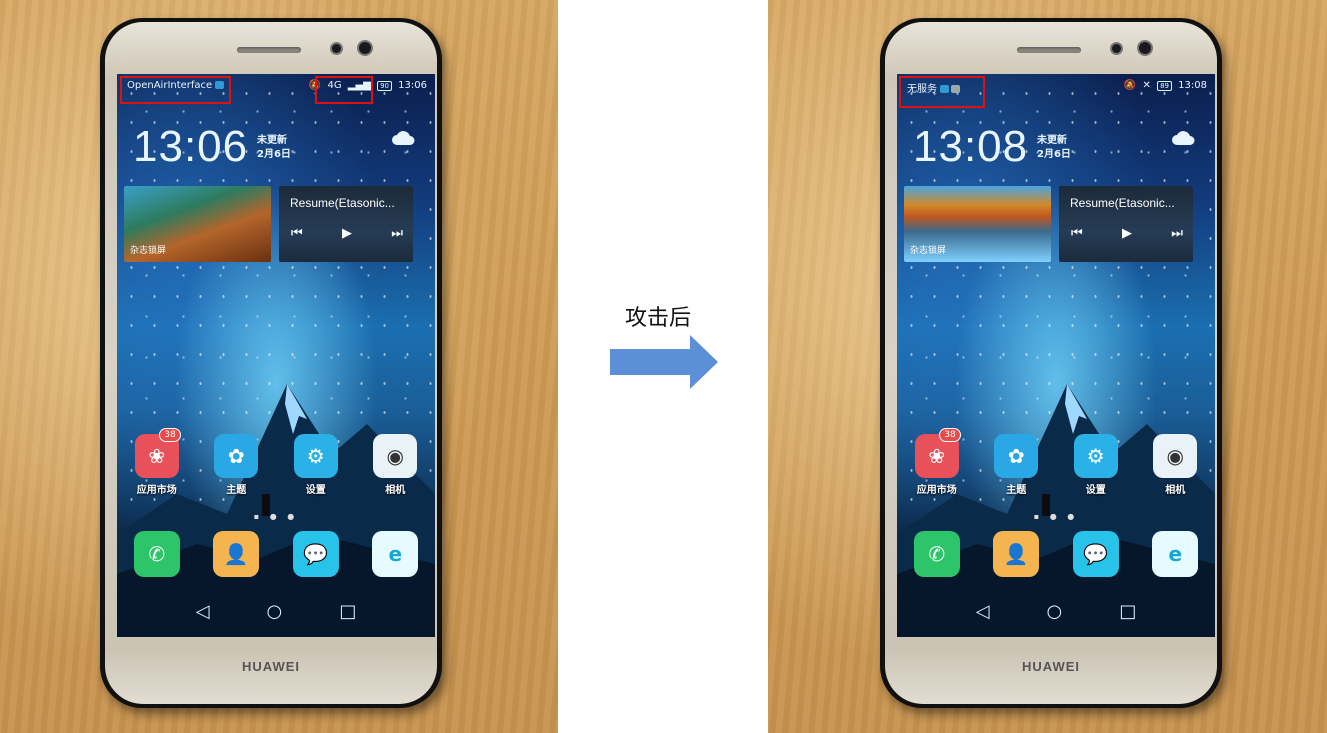 Image resolution: width=1327 pixels, height=733 pixels. Describe the element at coordinates (1130, 85) in the screenshot. I see `mute-icon: 🔕` at that location.